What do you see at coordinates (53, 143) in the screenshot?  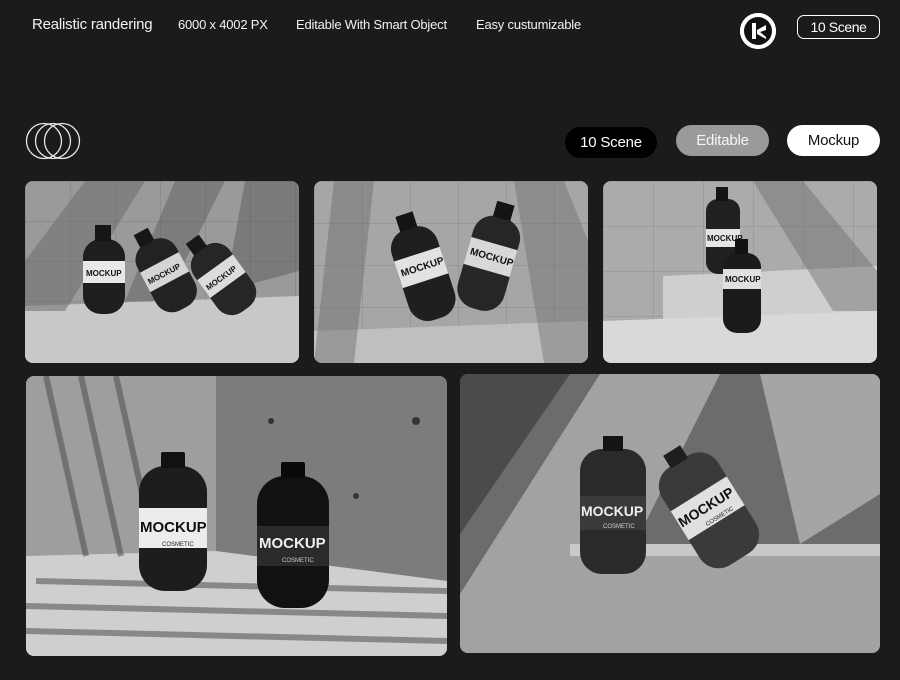 I see `overlapping-rings-icon` at bounding box center [53, 143].